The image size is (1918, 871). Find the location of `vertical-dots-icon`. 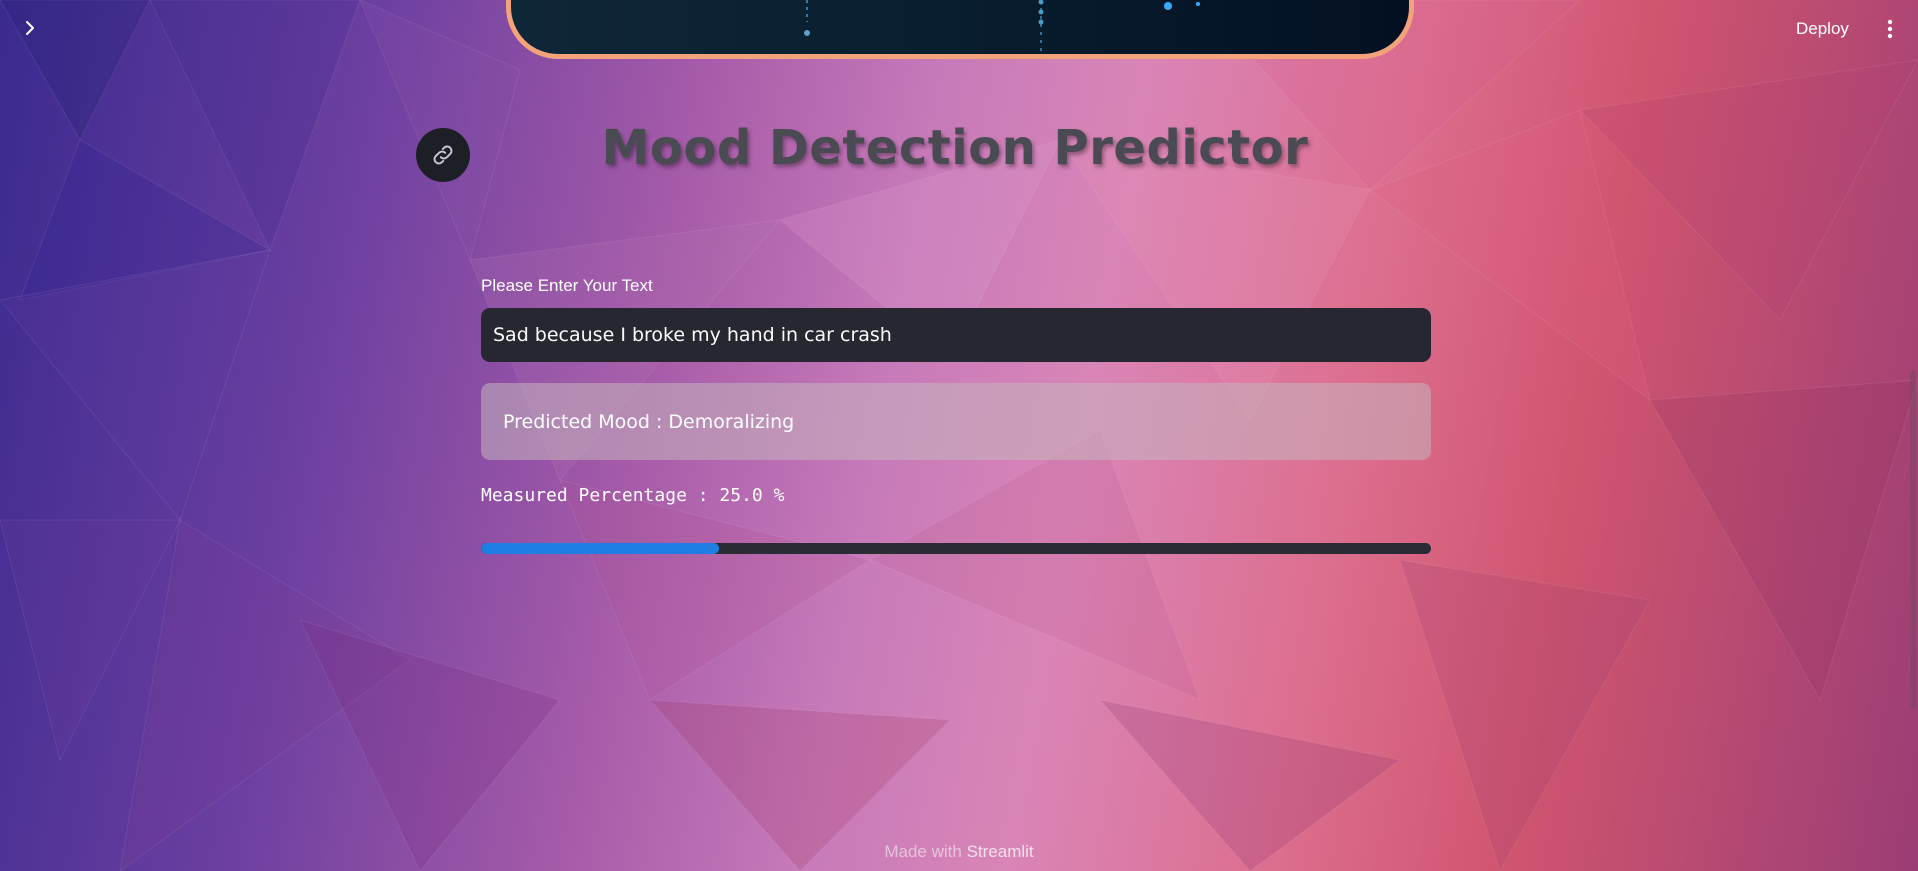

vertical-dots-icon is located at coordinates (1890, 29).